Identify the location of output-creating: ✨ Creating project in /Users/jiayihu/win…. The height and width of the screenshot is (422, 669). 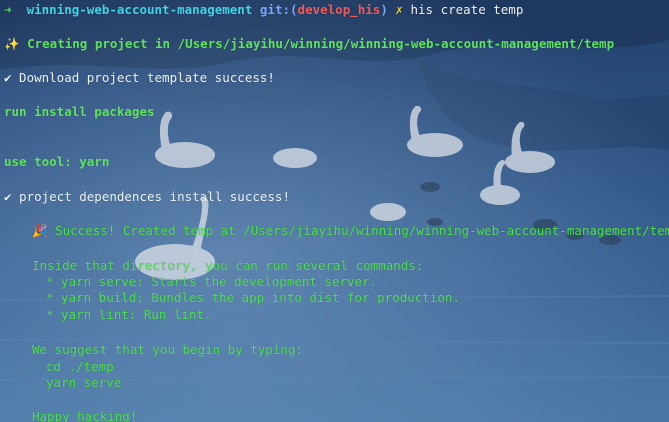
(309, 43).